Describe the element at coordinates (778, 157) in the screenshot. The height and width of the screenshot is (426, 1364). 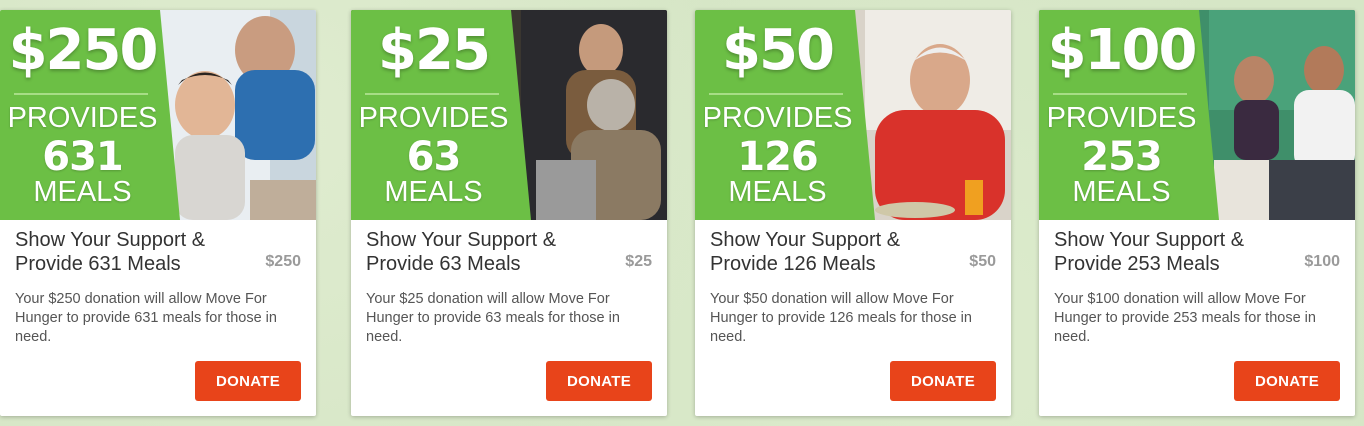
I see `banner-meals-count: 126` at that location.